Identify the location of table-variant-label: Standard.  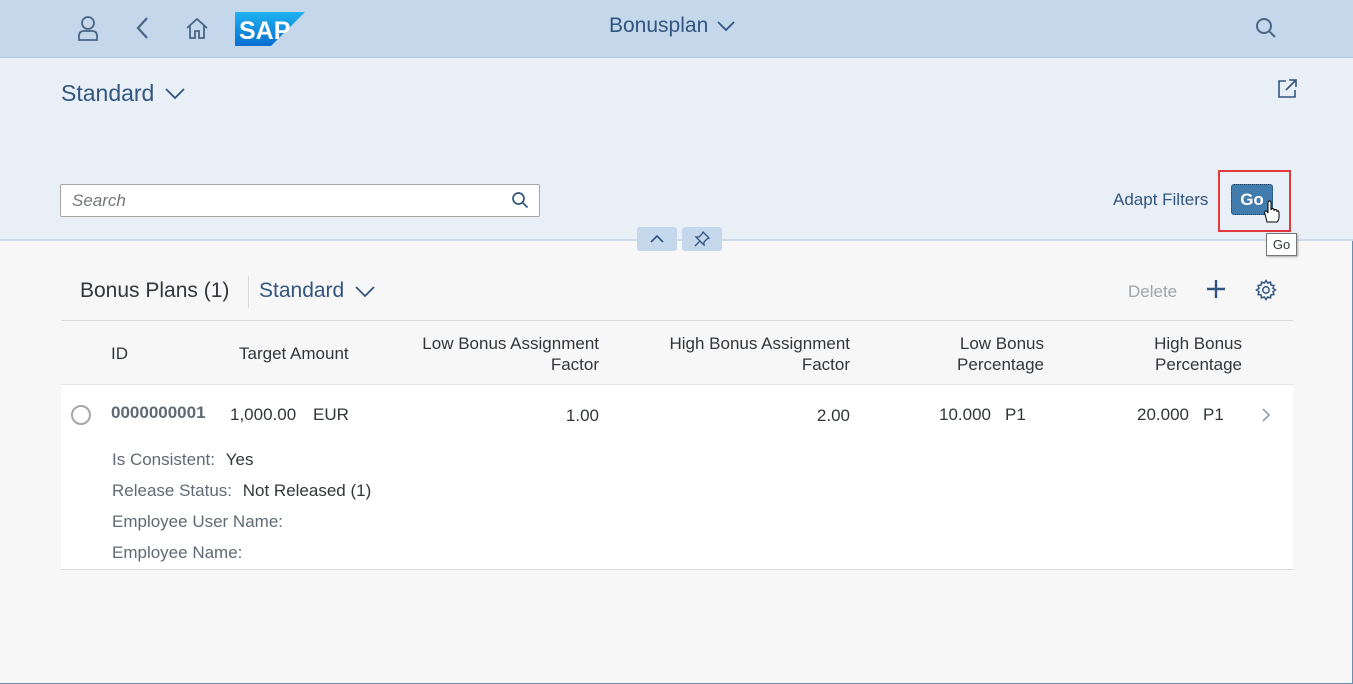
(302, 290).